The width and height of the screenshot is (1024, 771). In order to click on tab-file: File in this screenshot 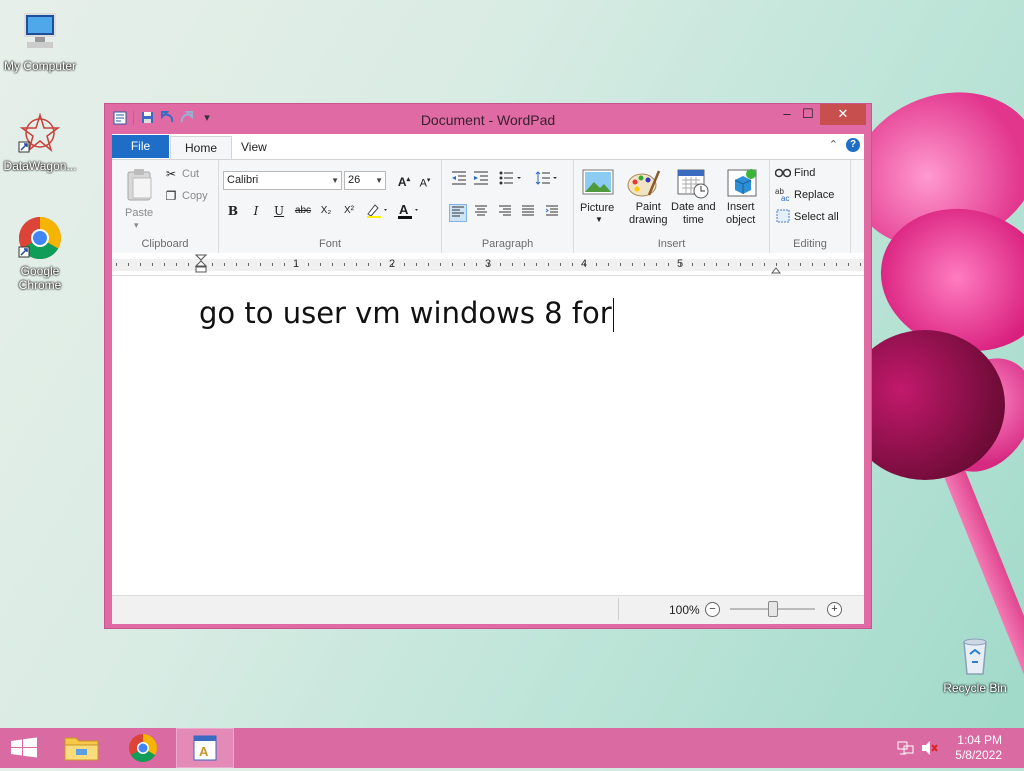, I will do `click(140, 146)`.